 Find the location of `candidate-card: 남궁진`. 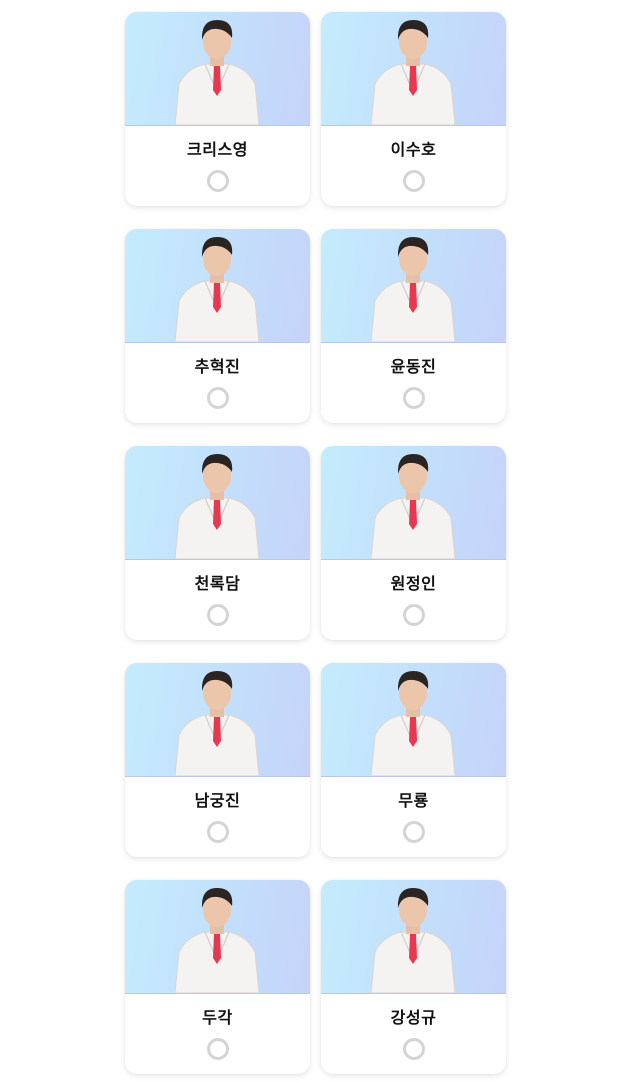

candidate-card: 남궁진 is located at coordinates (217, 760).